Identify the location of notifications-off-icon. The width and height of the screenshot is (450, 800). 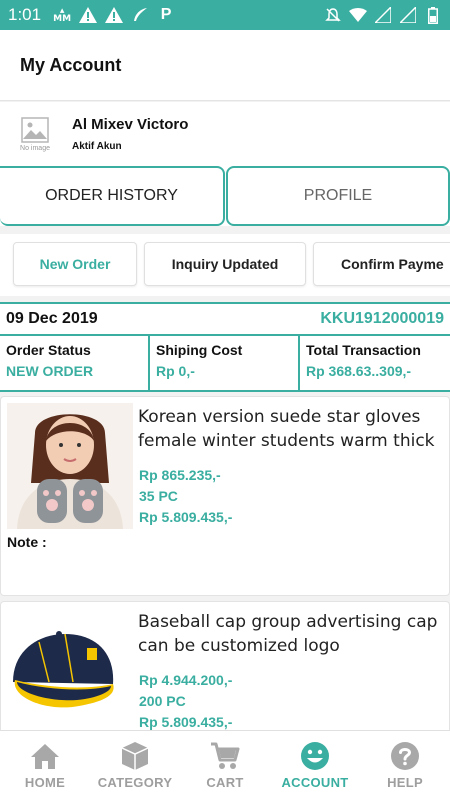
(333, 15).